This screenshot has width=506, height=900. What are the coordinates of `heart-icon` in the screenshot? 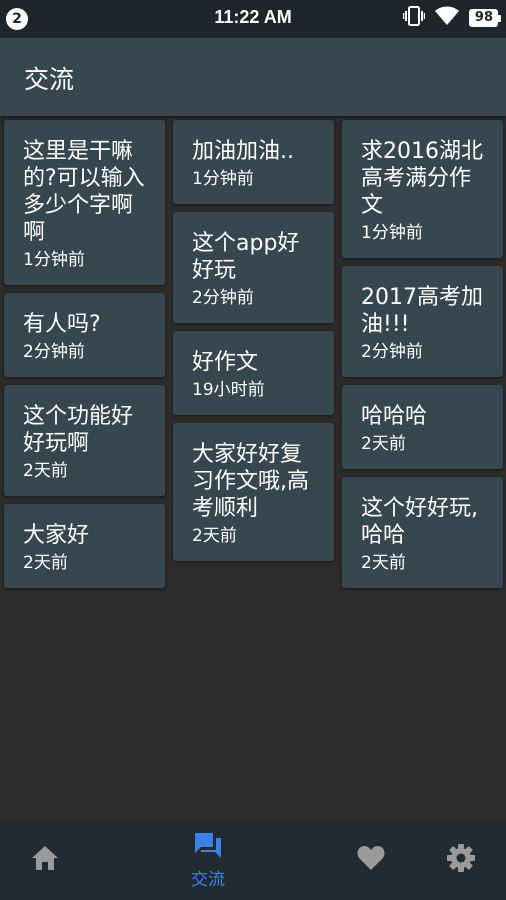 It's located at (371, 860).